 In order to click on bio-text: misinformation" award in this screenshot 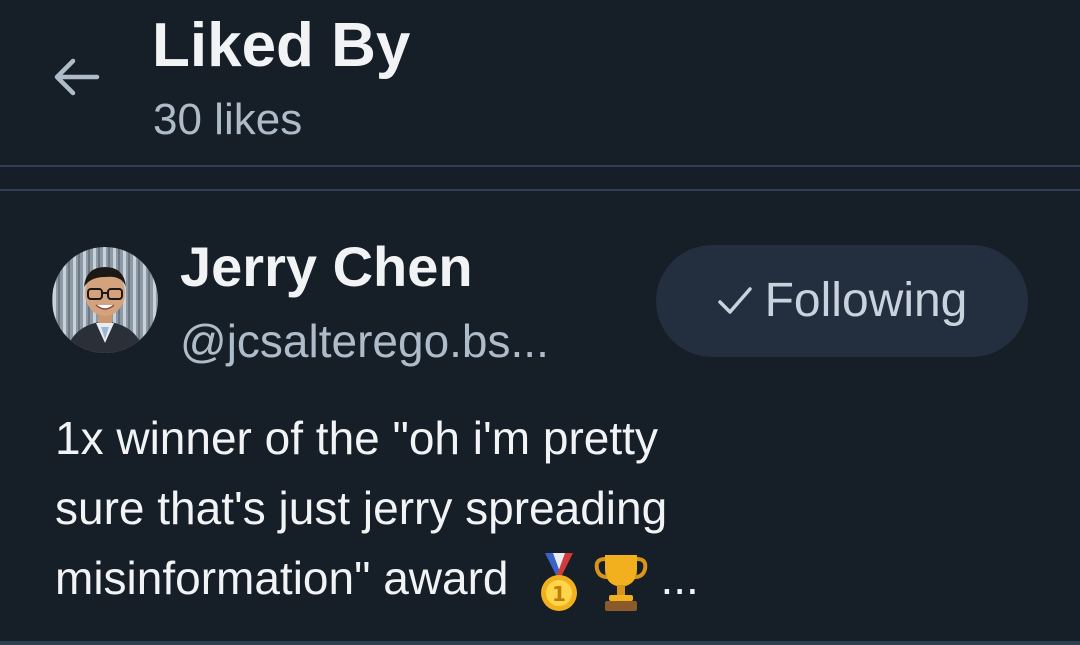, I will do `click(282, 578)`.